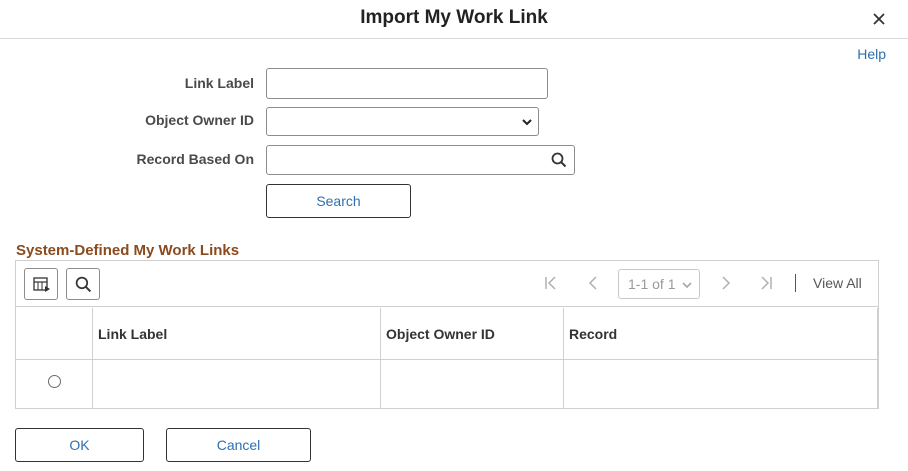 Image resolution: width=908 pixels, height=471 pixels. I want to click on column-header-record: Record, so click(593, 334).